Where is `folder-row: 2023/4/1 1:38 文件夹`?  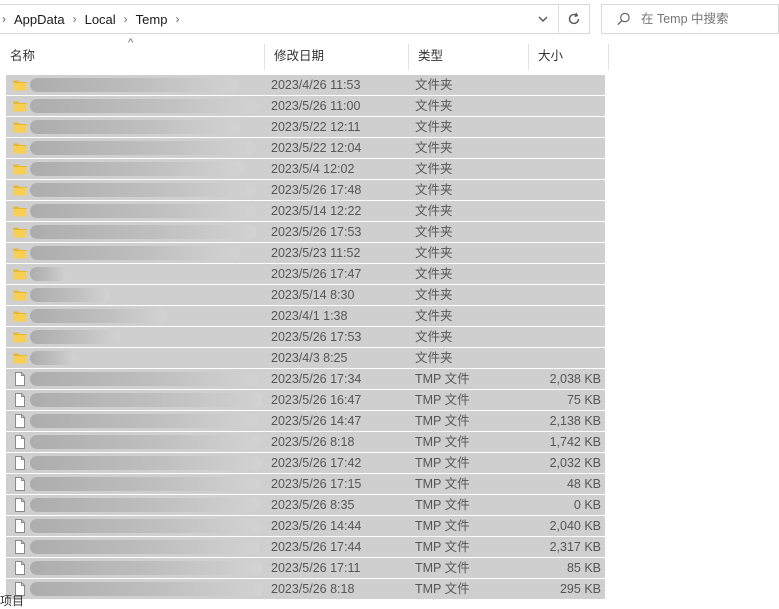 folder-row: 2023/4/1 1:38 文件夹 is located at coordinates (305, 316).